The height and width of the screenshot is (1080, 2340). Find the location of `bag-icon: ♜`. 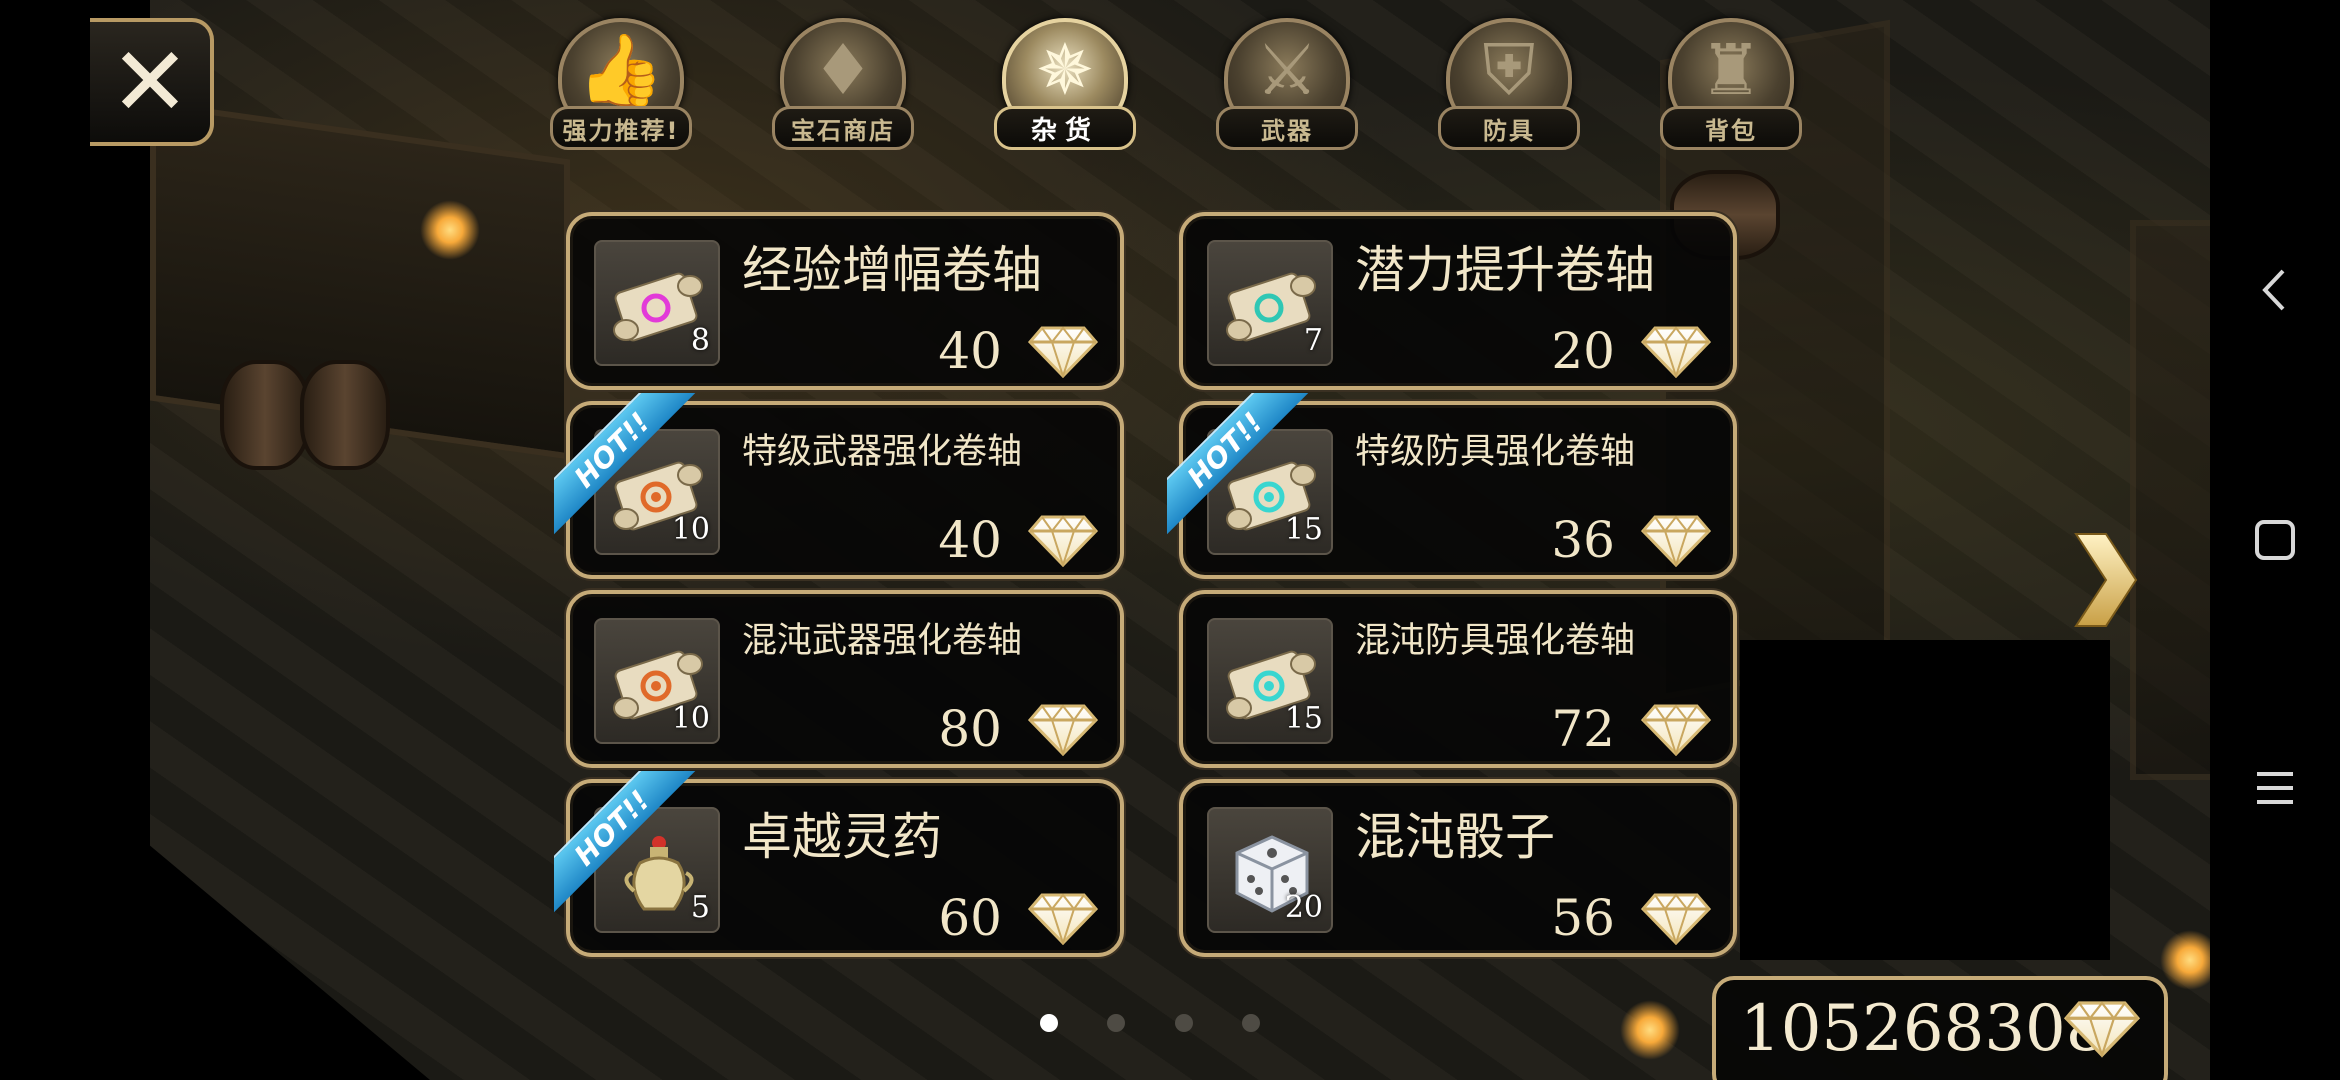

bag-icon: ♜ is located at coordinates (1731, 70).